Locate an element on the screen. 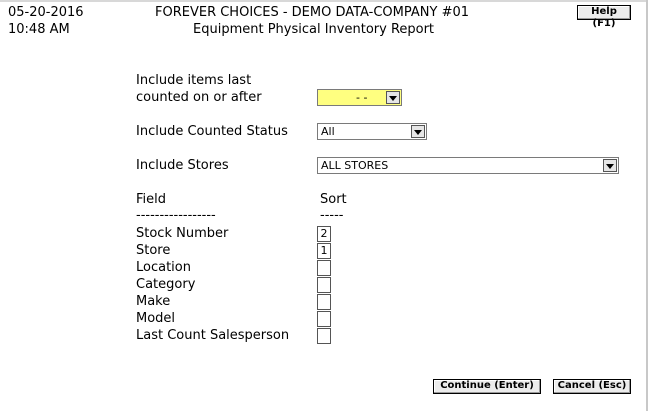 This screenshot has height=411, width=648. counted-status-label: Include Counted Status is located at coordinates (212, 131).